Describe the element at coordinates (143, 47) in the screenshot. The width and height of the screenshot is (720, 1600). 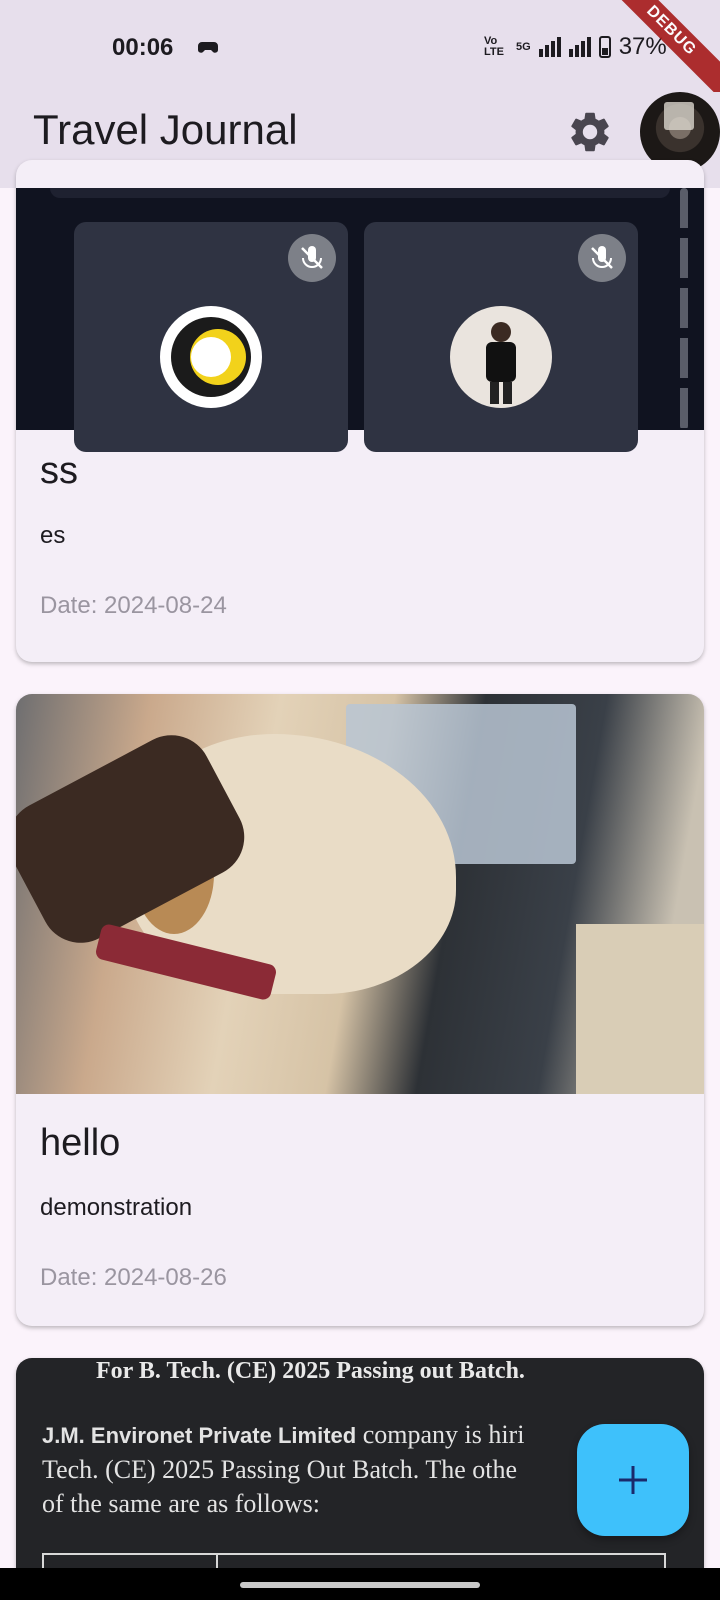
I see `status-time: 00:06` at that location.